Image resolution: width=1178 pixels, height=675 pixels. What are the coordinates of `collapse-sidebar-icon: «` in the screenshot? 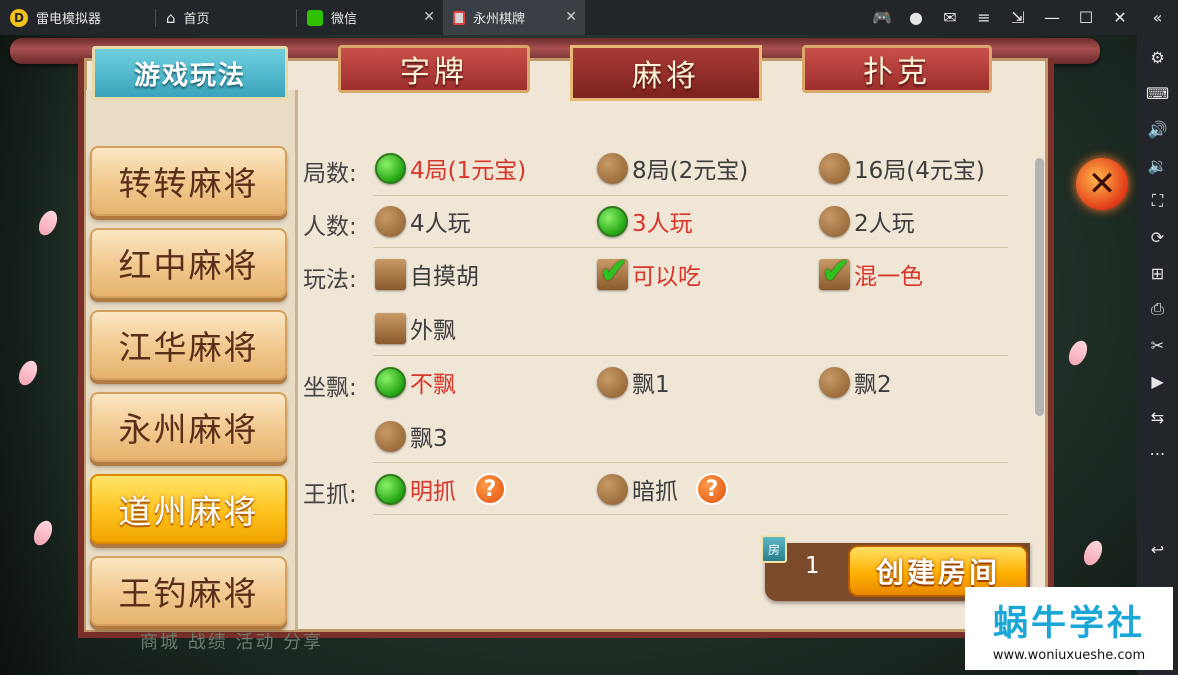 It's located at (1157, 17).